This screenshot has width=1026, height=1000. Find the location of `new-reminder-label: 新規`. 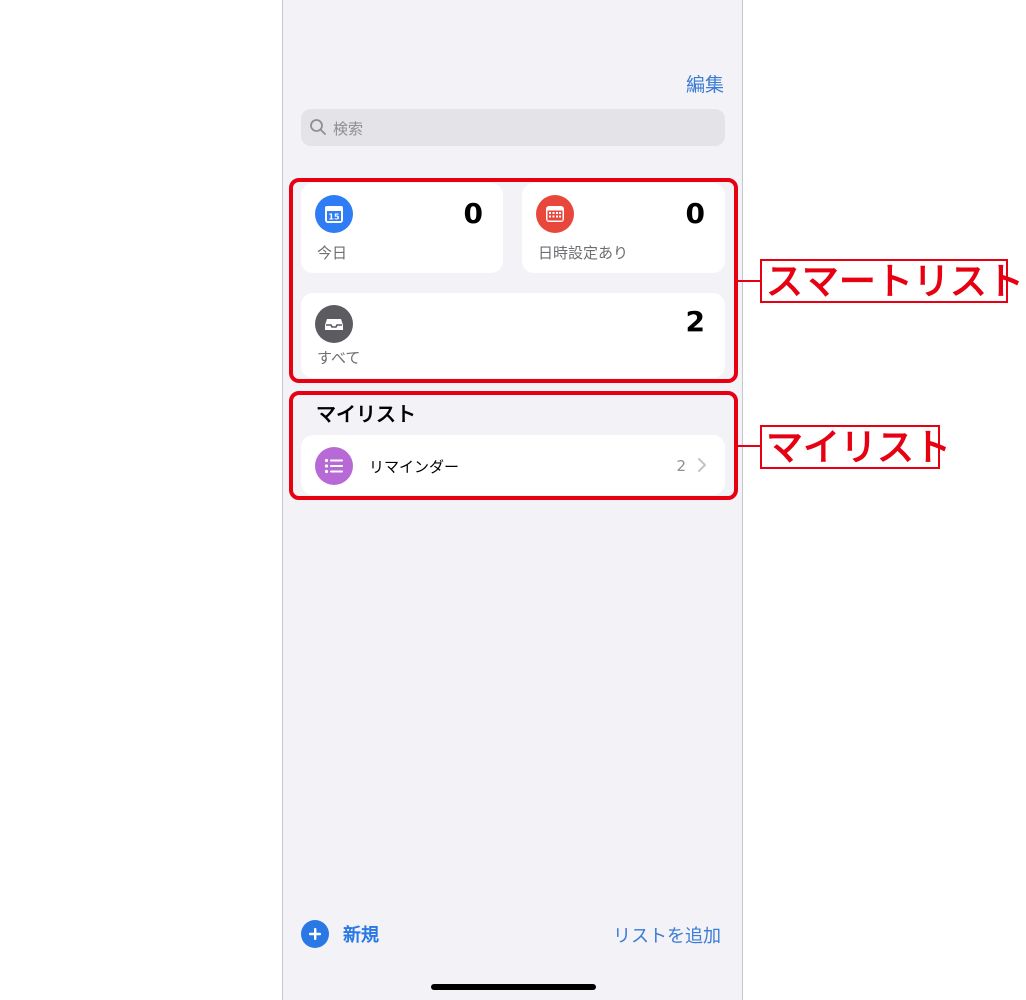

new-reminder-label: 新規 is located at coordinates (361, 935).